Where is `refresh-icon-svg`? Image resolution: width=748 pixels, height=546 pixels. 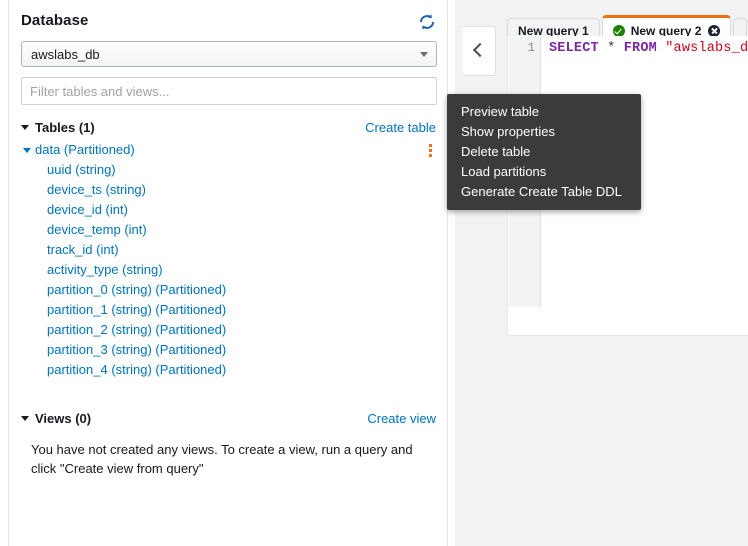 refresh-icon-svg is located at coordinates (427, 22).